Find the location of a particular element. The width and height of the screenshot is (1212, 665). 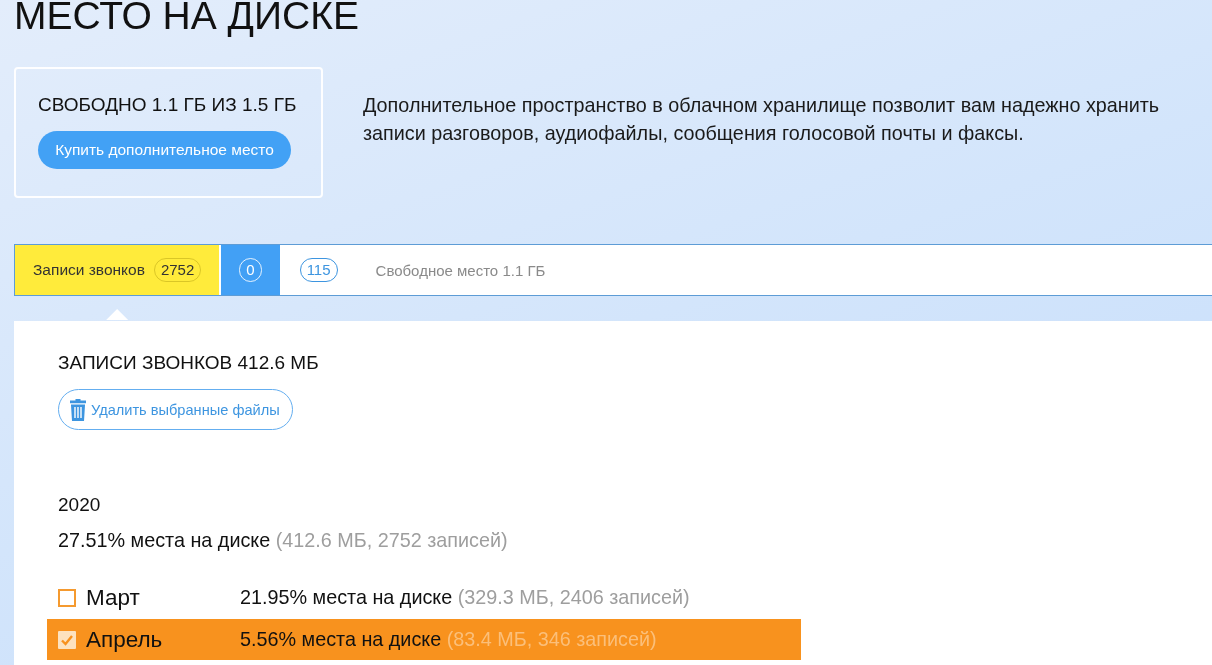

free-space-label: Свободное место 1.1 ГБ is located at coordinates (460, 270).